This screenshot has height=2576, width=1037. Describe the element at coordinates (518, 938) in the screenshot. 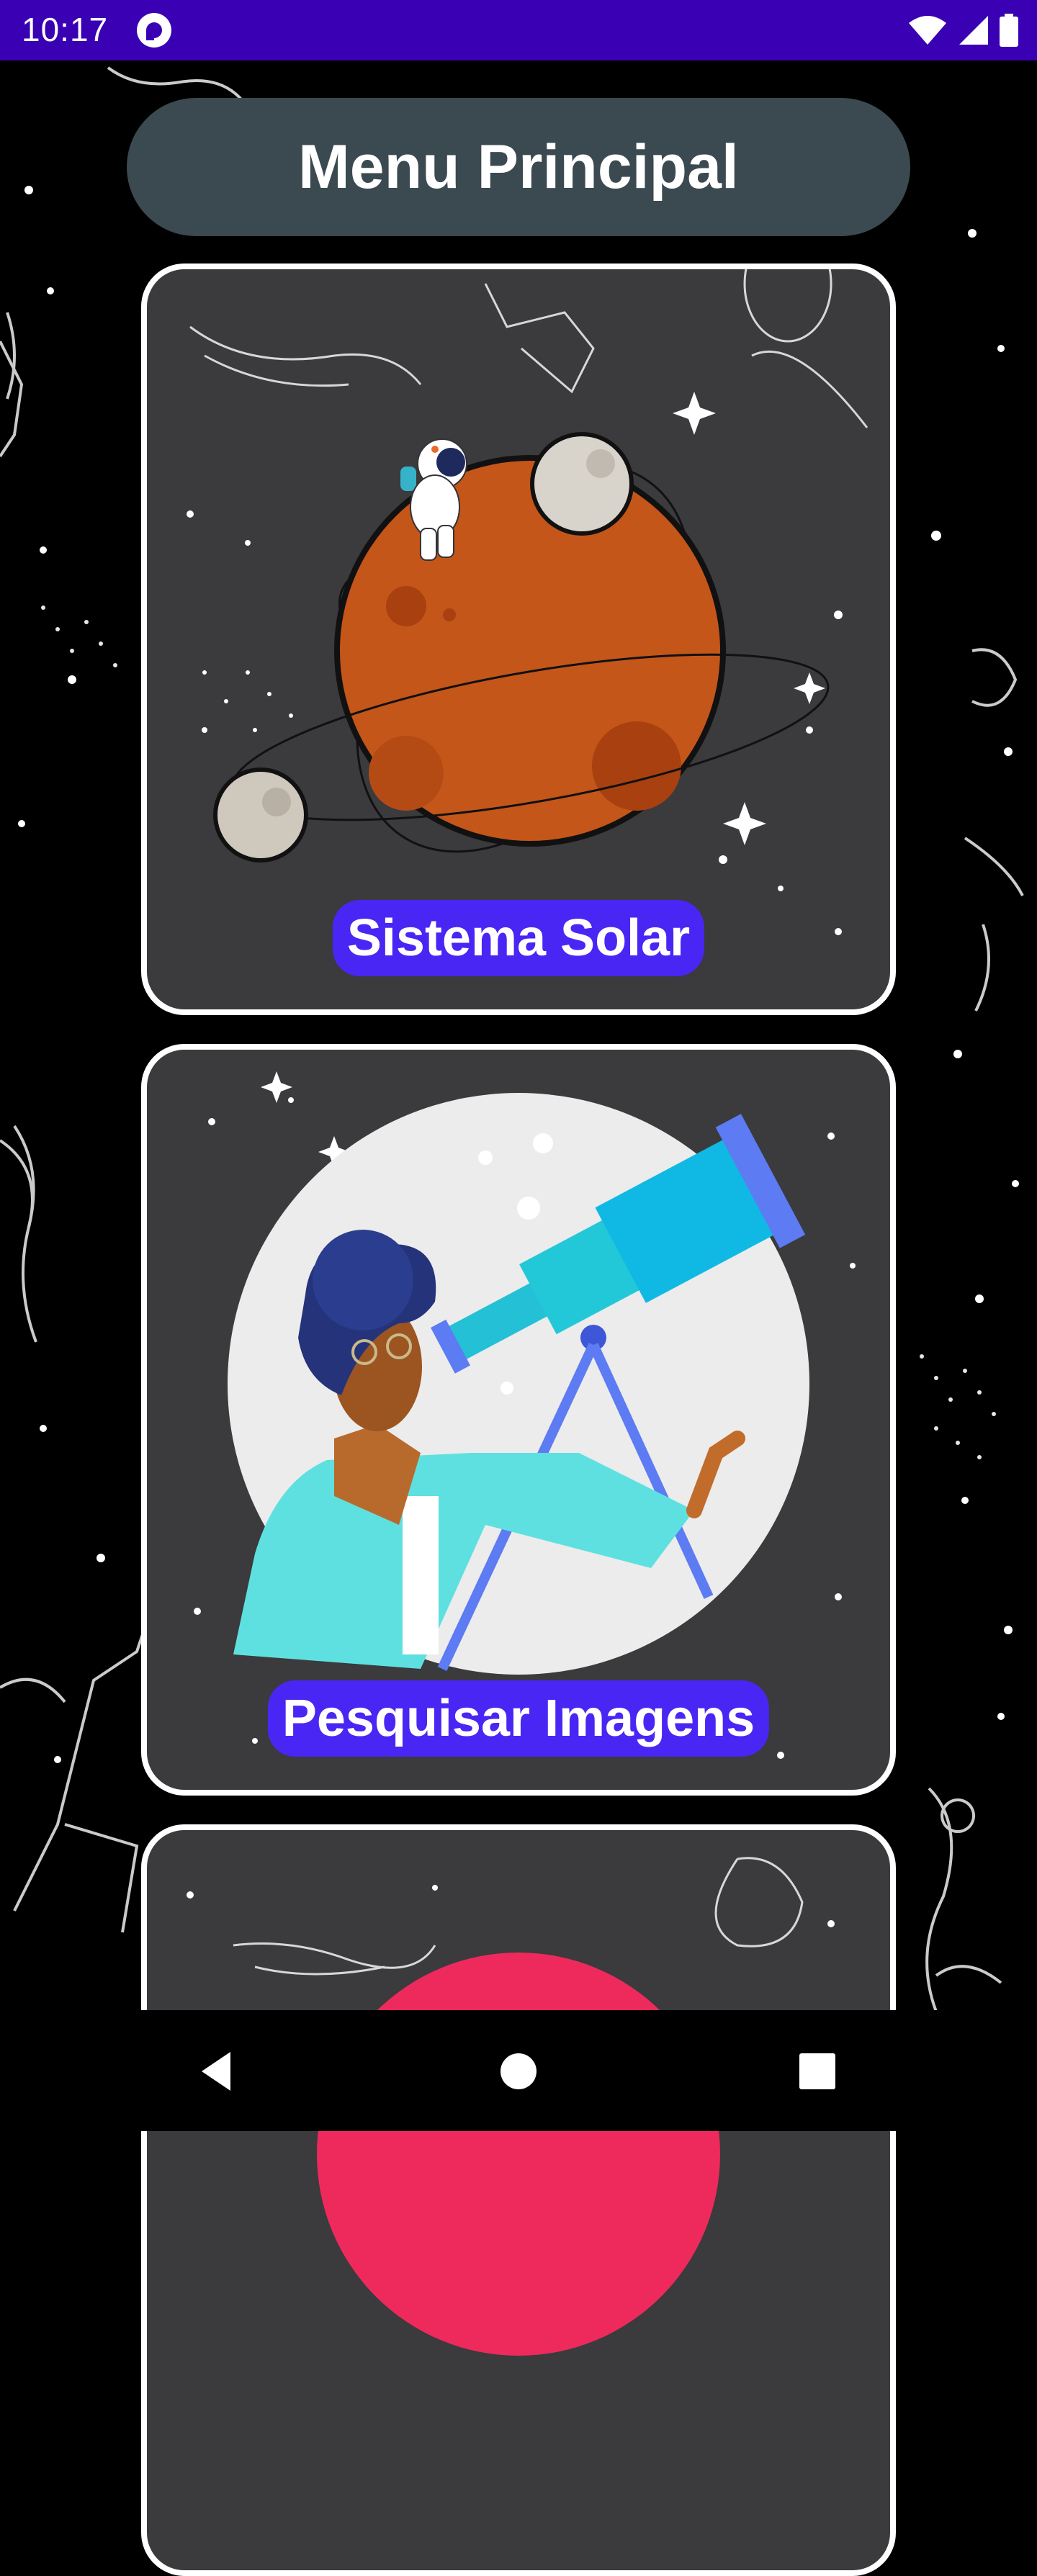

I see `card-label: Sistema Solar` at that location.